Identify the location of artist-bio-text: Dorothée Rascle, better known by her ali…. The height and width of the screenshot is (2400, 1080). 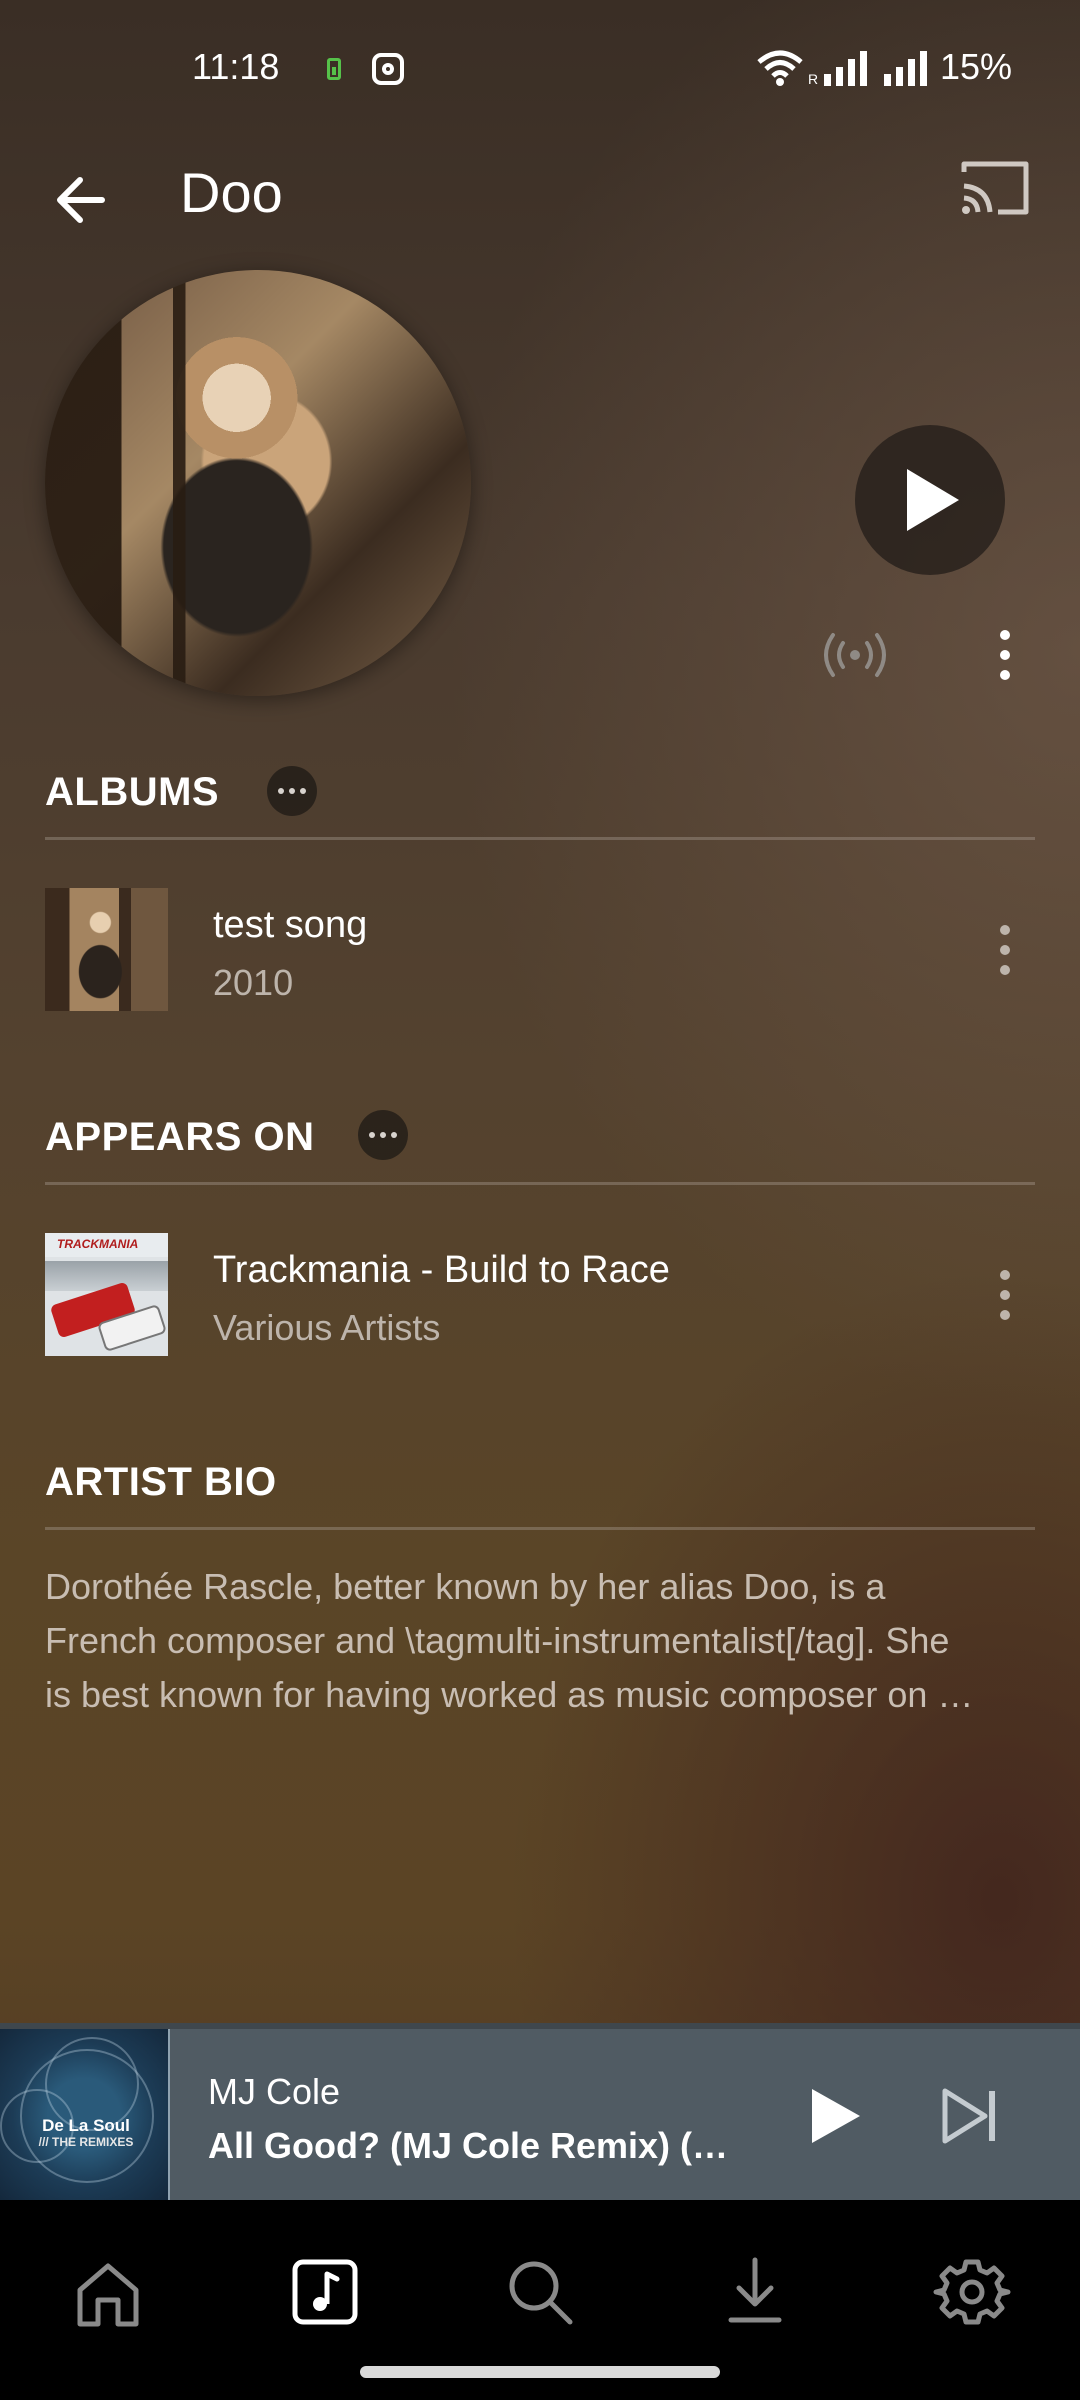
(540, 1641).